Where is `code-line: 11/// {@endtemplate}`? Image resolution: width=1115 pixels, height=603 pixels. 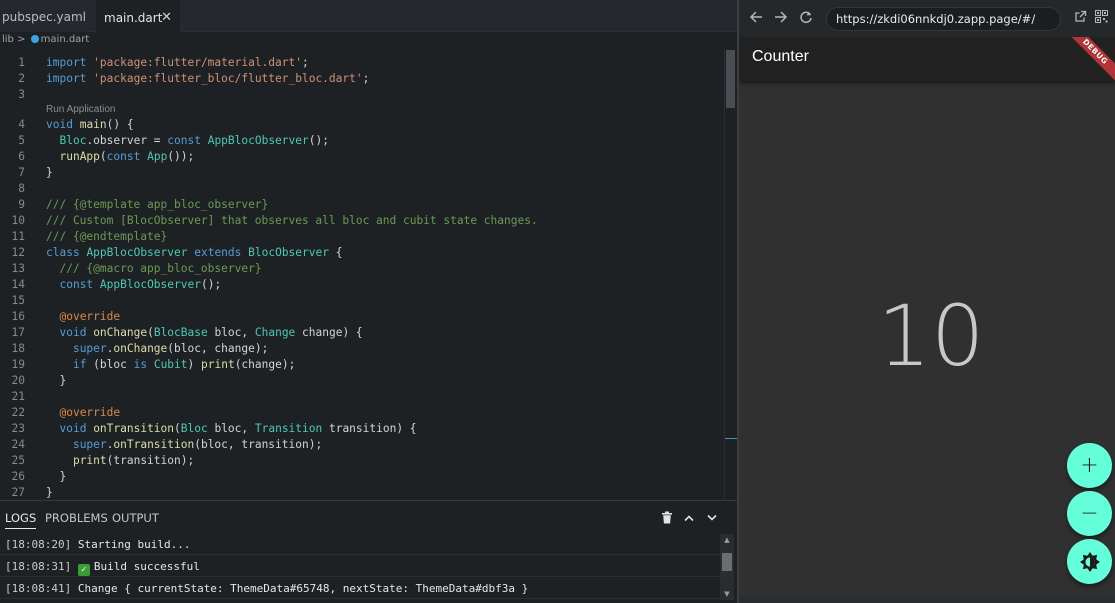
code-line: 11/// {@endtemplate} is located at coordinates (362, 237).